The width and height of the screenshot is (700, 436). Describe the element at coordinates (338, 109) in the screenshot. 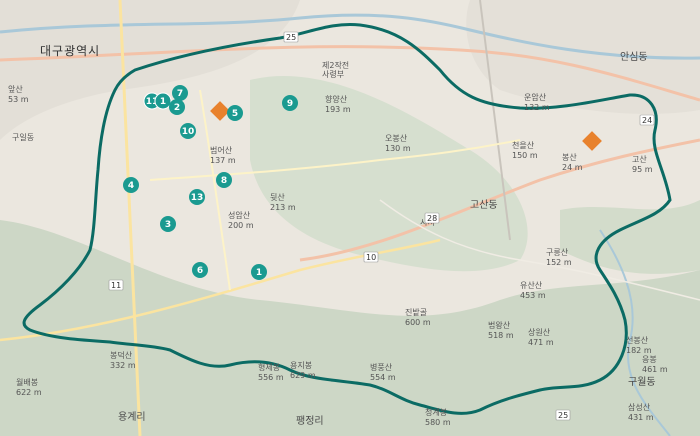

I see `peak-elev: 193 m` at that location.